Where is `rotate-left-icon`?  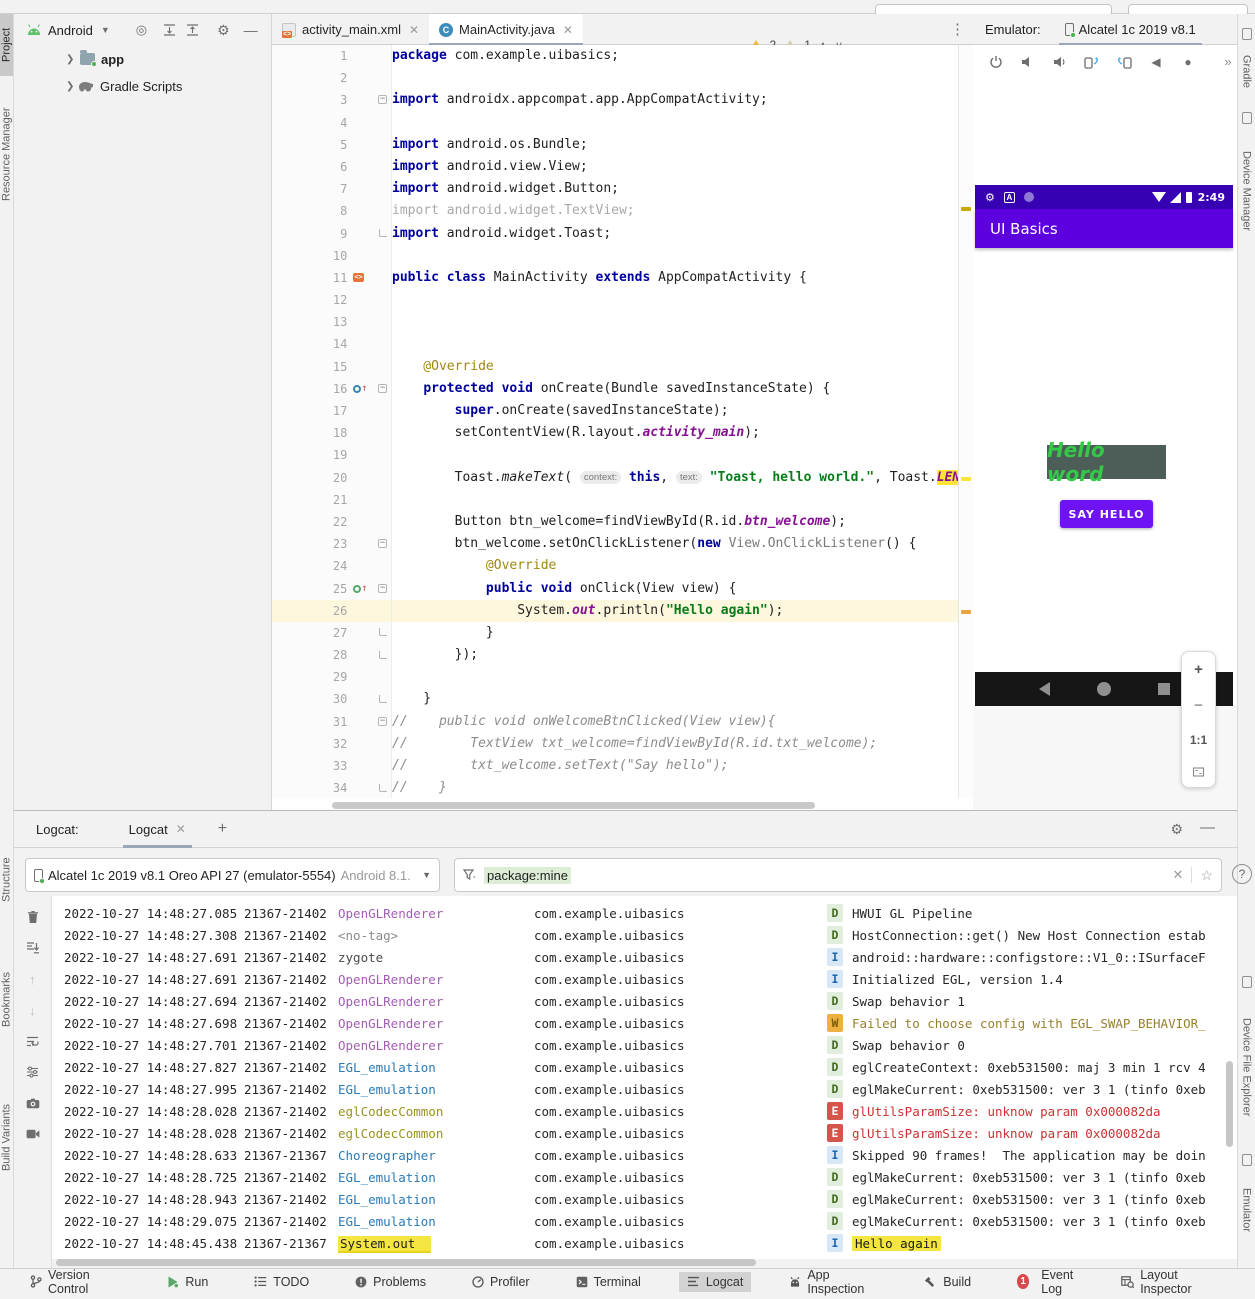 rotate-left-icon is located at coordinates (1092, 62).